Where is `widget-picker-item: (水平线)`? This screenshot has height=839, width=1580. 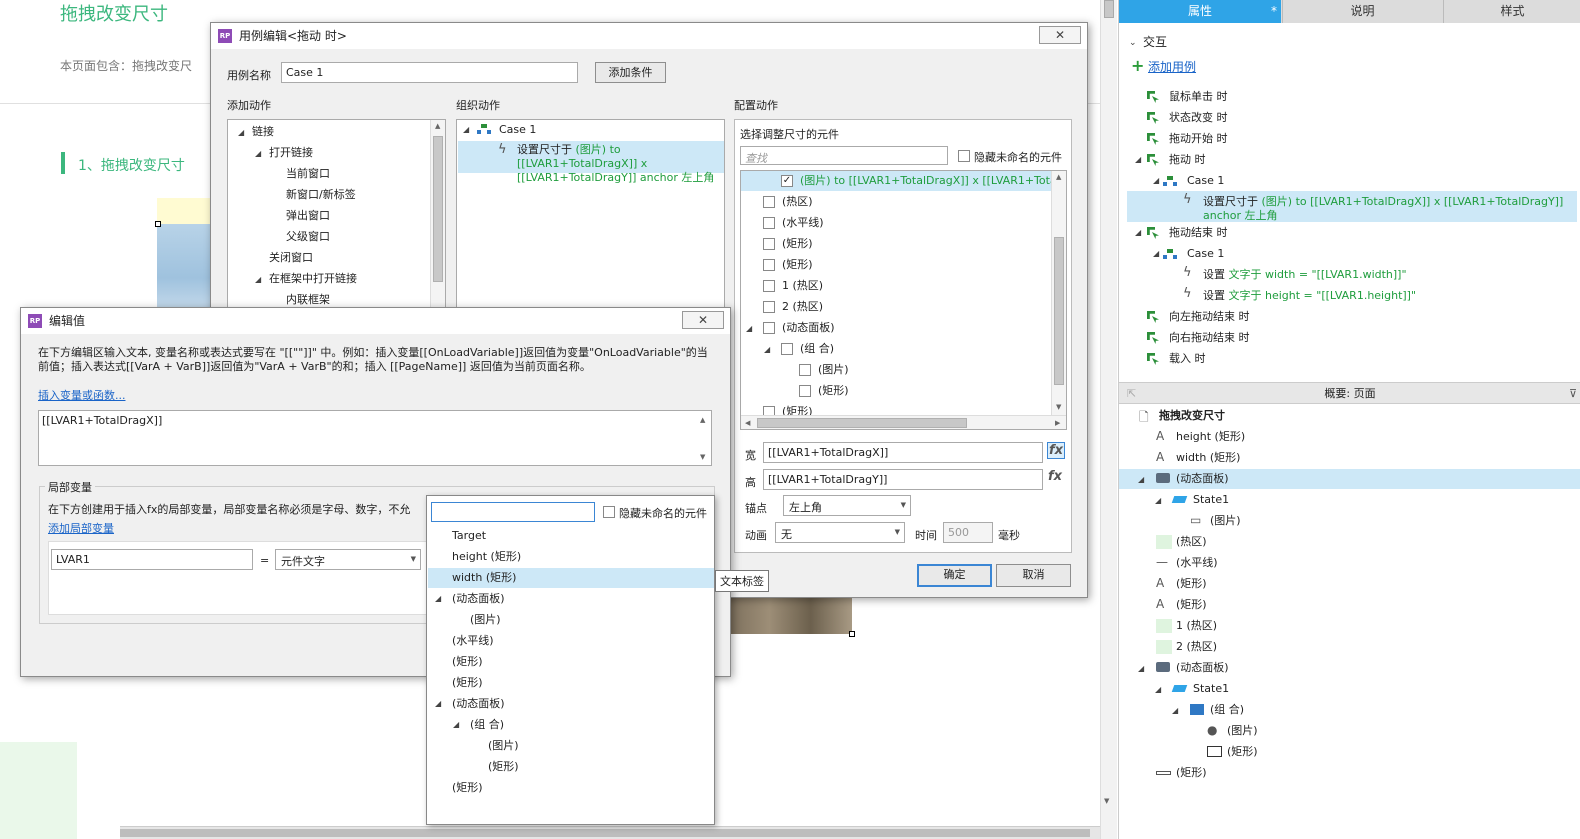 widget-picker-item: (水平线) is located at coordinates (473, 641).